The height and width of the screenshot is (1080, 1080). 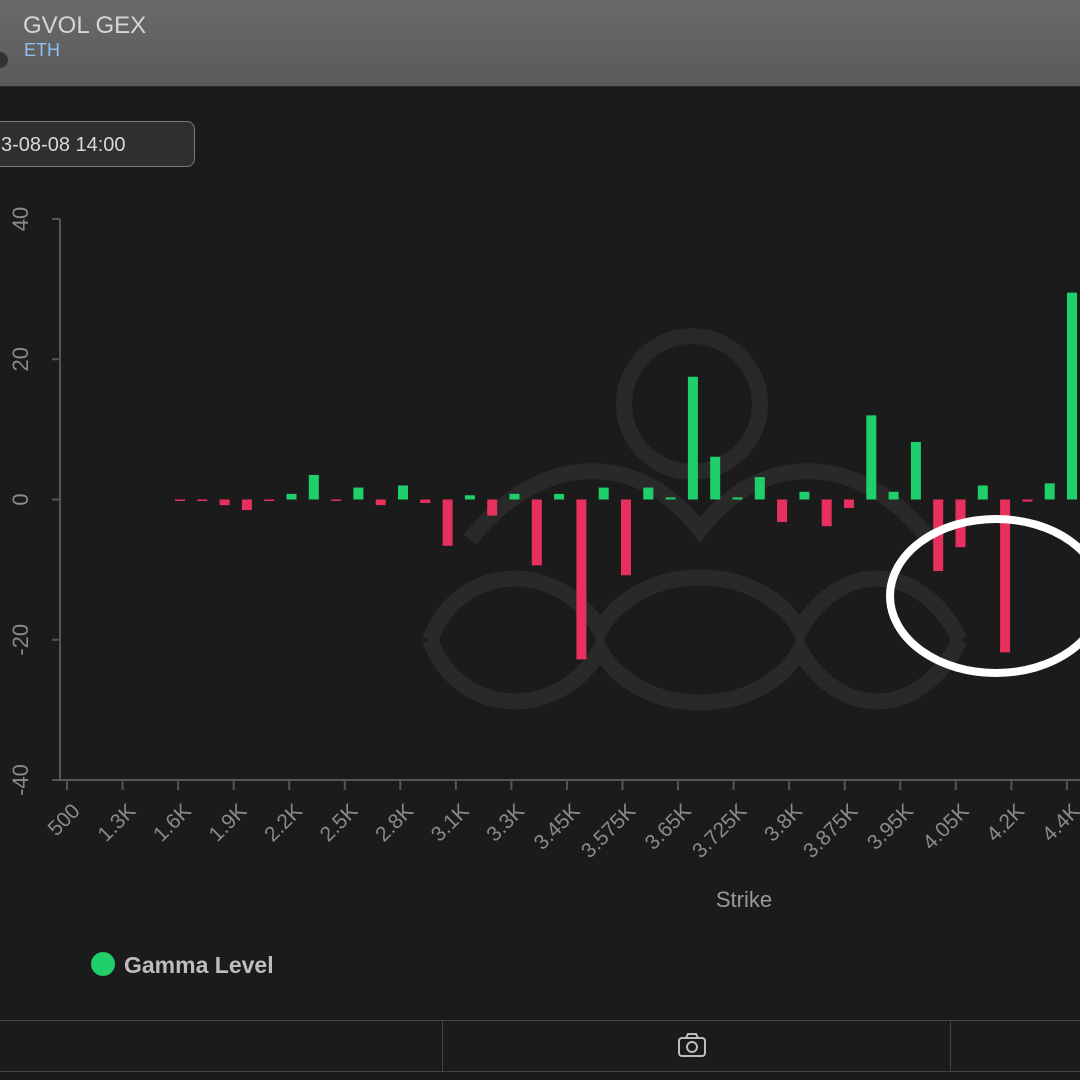 I want to click on x-tick-label: 1.3K, so click(x=116, y=822).